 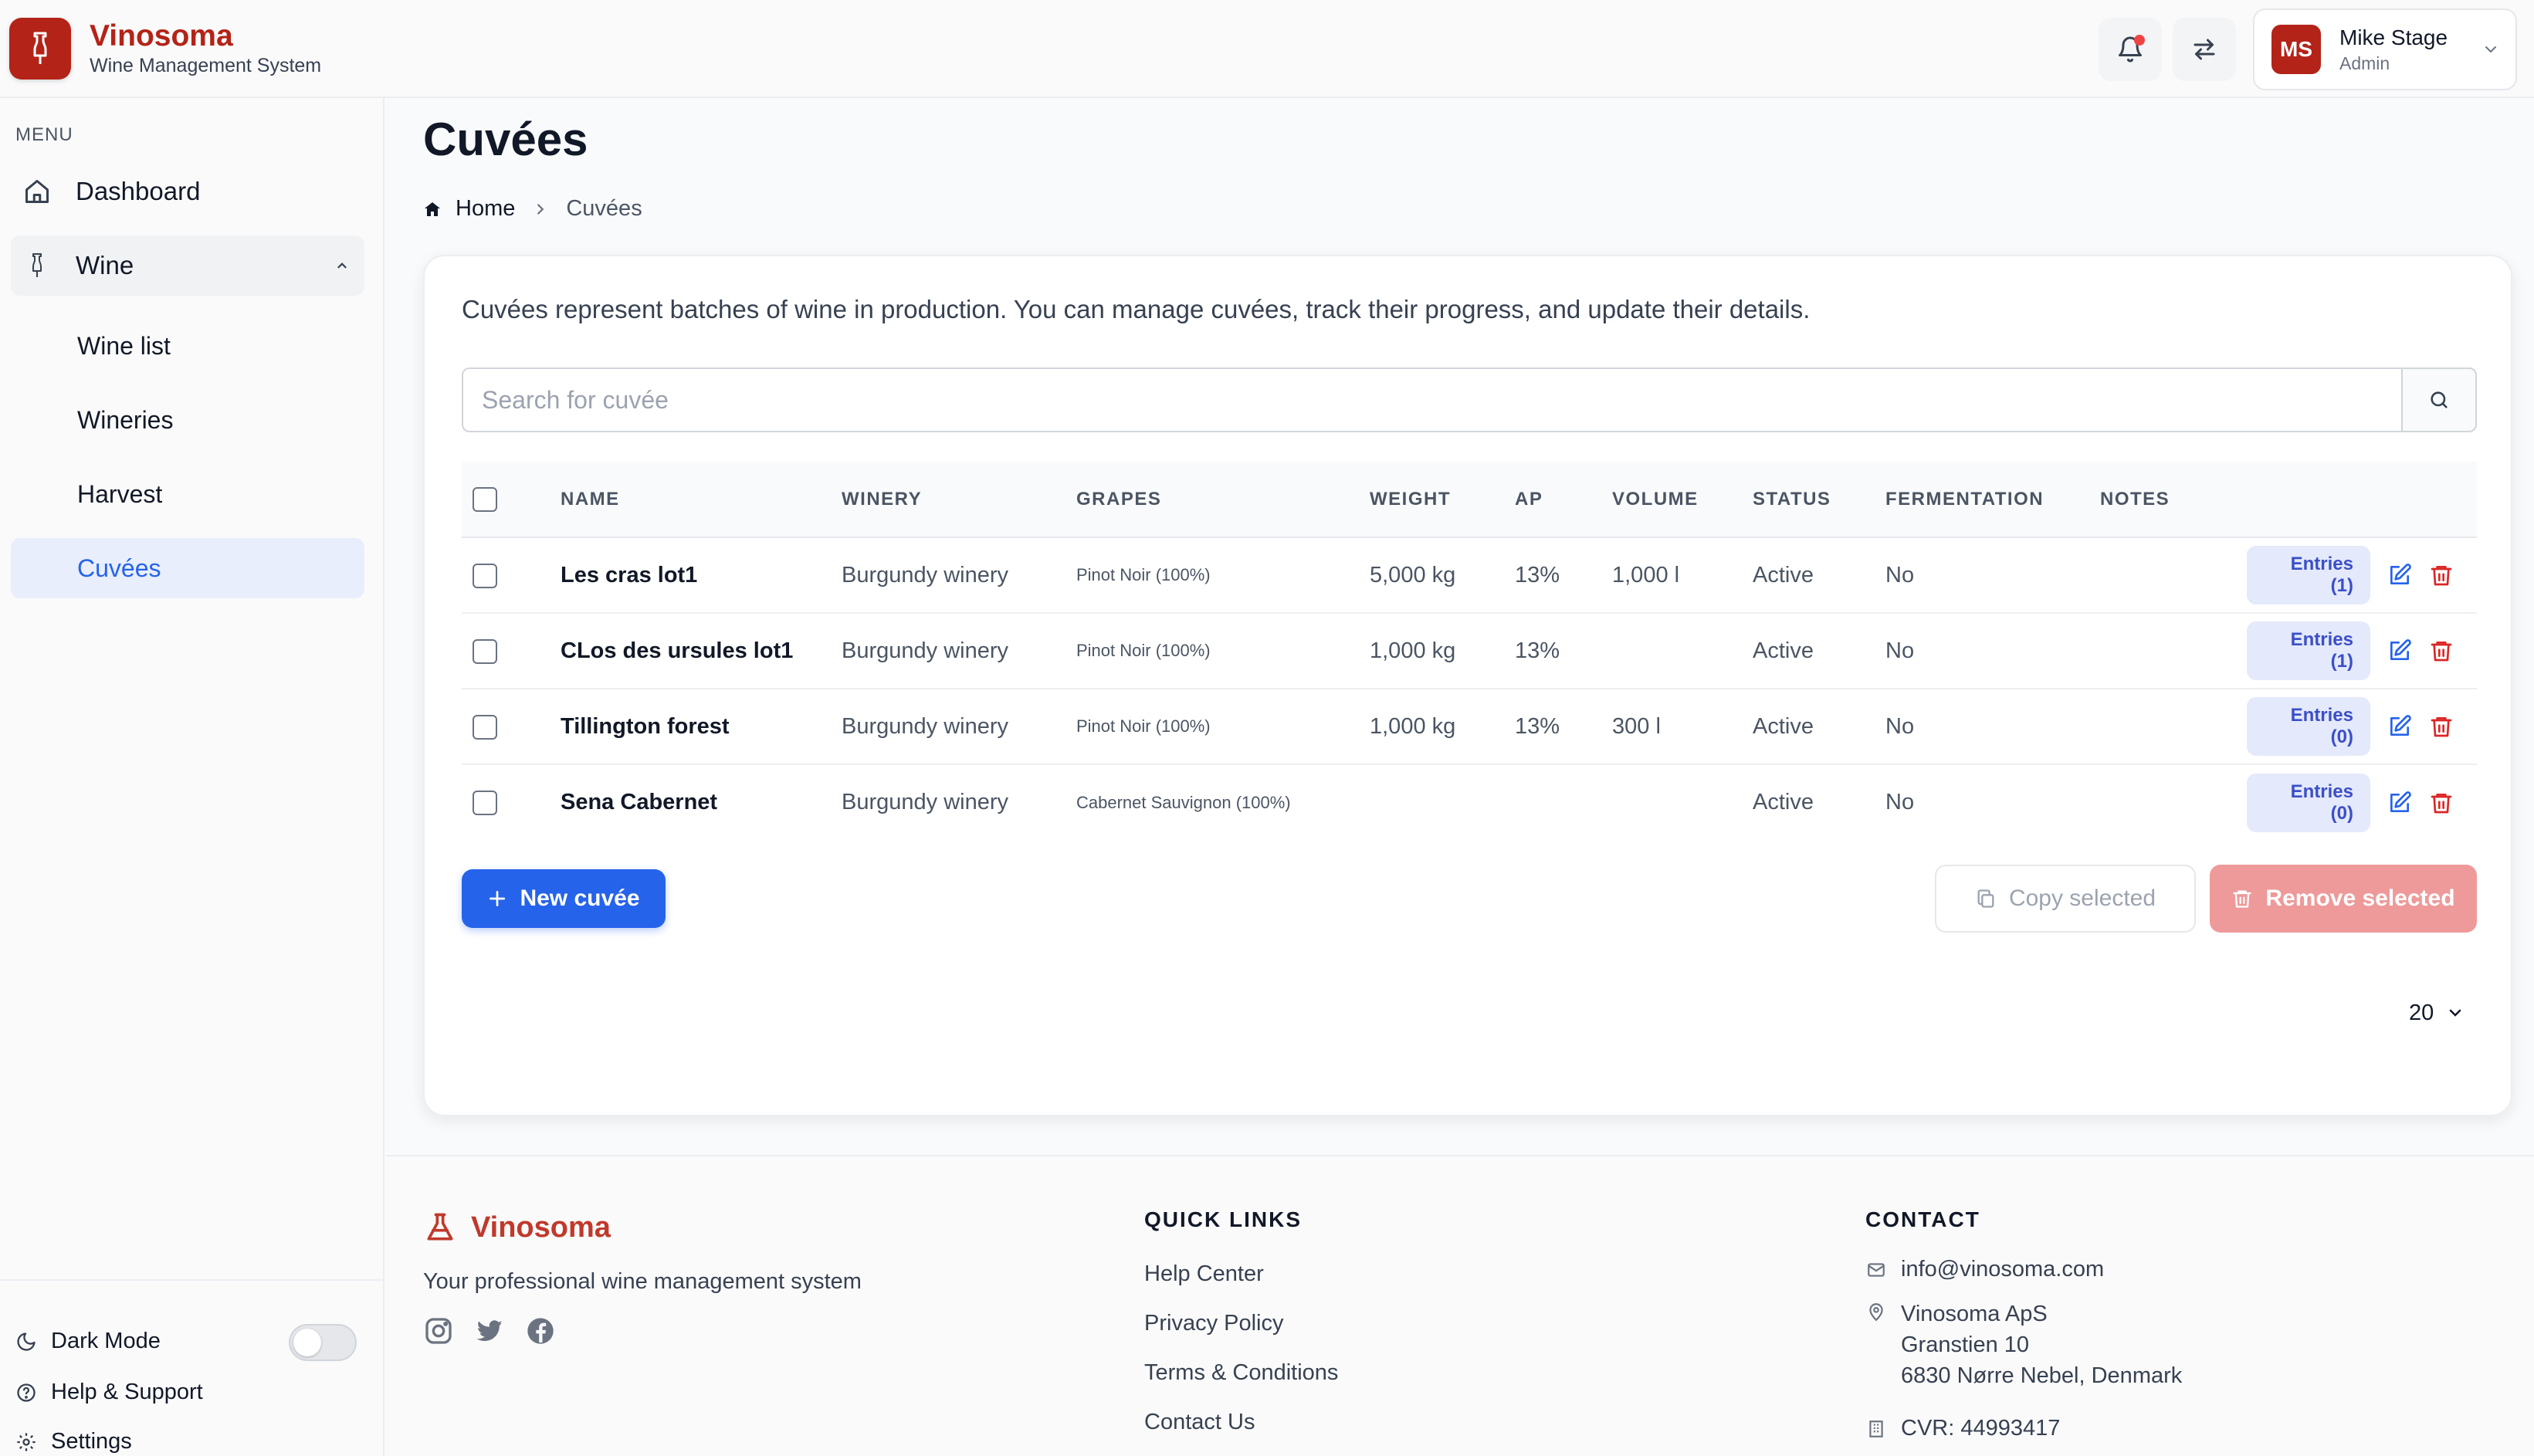 I want to click on chevron-up-icon, so click(x=342, y=266).